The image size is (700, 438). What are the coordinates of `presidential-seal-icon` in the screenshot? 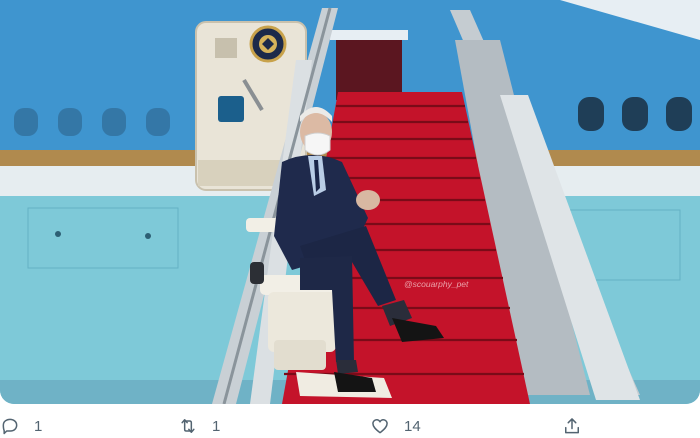 It's located at (268, 44).